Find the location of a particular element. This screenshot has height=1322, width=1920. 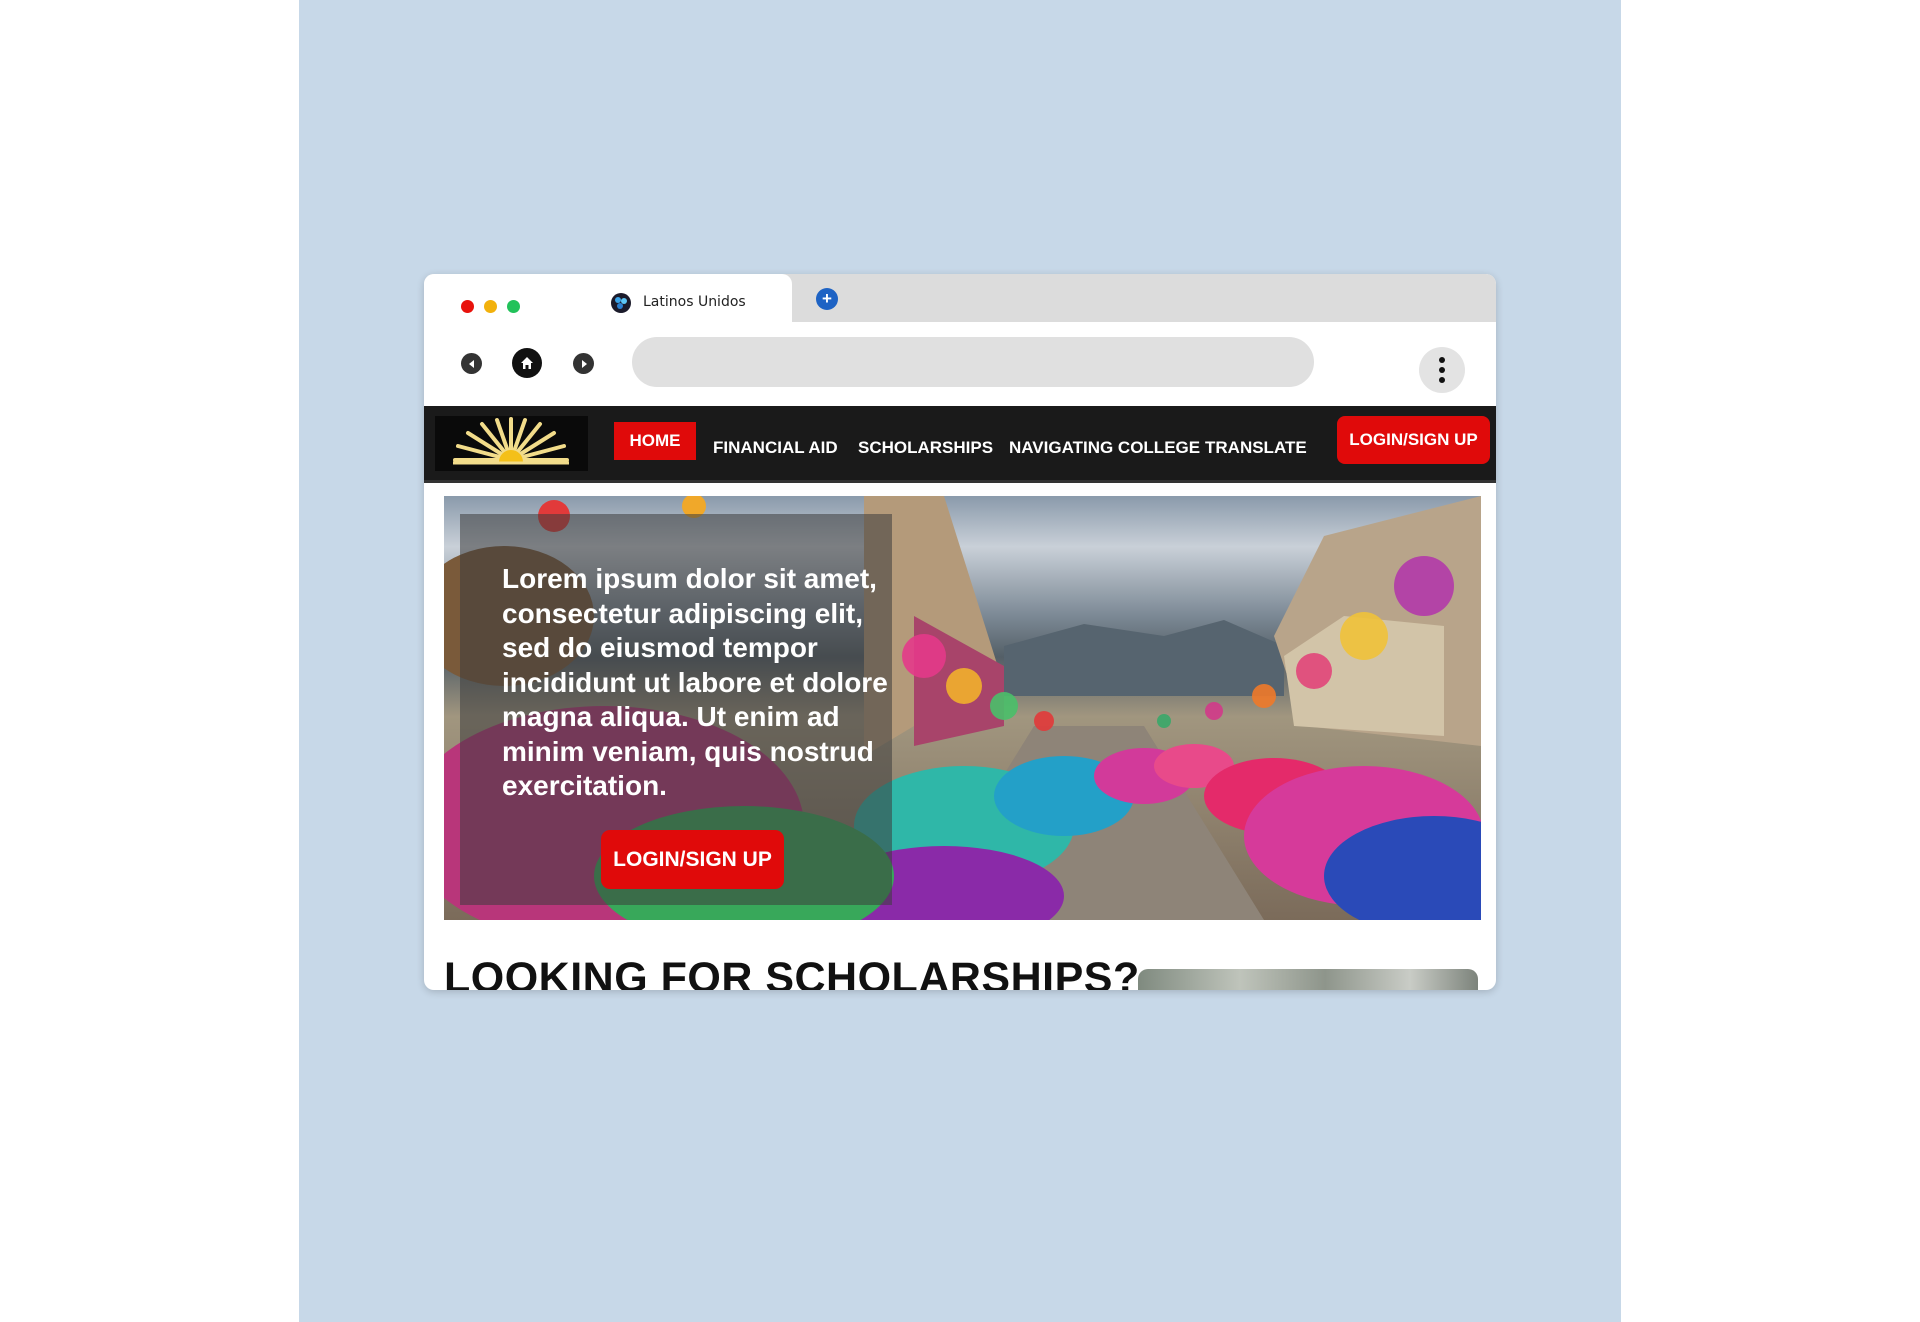

close-window-button is located at coordinates (467, 306).